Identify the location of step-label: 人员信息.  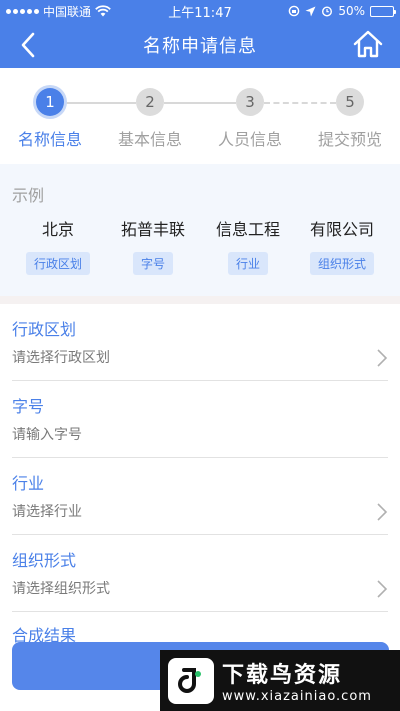
(249, 139).